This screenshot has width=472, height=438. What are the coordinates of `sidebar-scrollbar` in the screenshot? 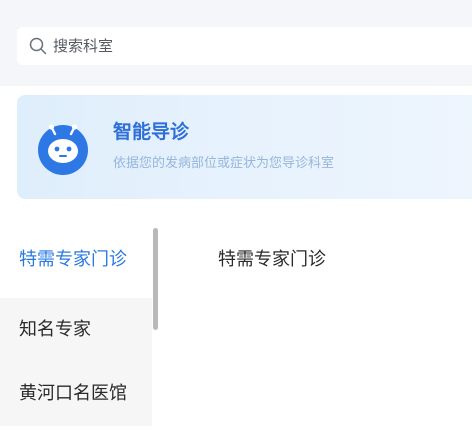 It's located at (155, 279).